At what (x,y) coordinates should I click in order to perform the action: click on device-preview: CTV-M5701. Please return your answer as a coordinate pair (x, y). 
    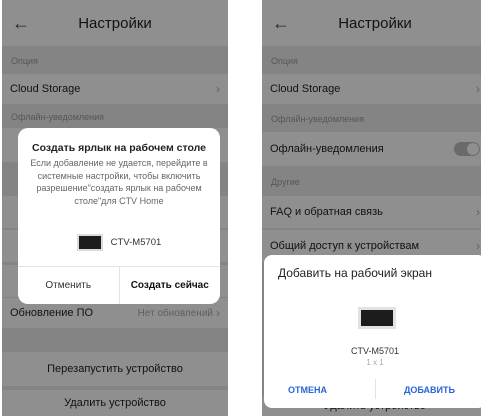
    Looking at the image, I should click on (119, 242).